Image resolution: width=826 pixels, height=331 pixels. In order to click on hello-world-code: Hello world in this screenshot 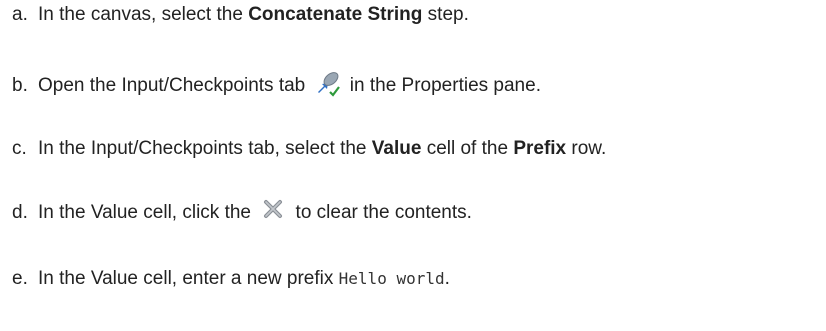, I will do `click(391, 278)`.